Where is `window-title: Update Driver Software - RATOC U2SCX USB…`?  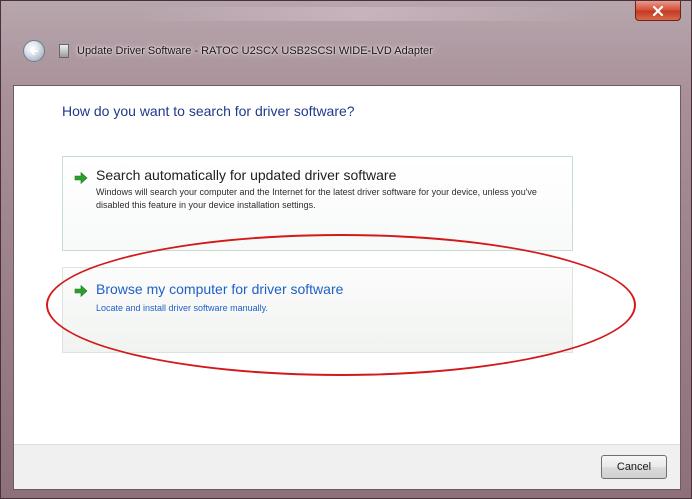
window-title: Update Driver Software - RATOC U2SCX USB… is located at coordinates (255, 51).